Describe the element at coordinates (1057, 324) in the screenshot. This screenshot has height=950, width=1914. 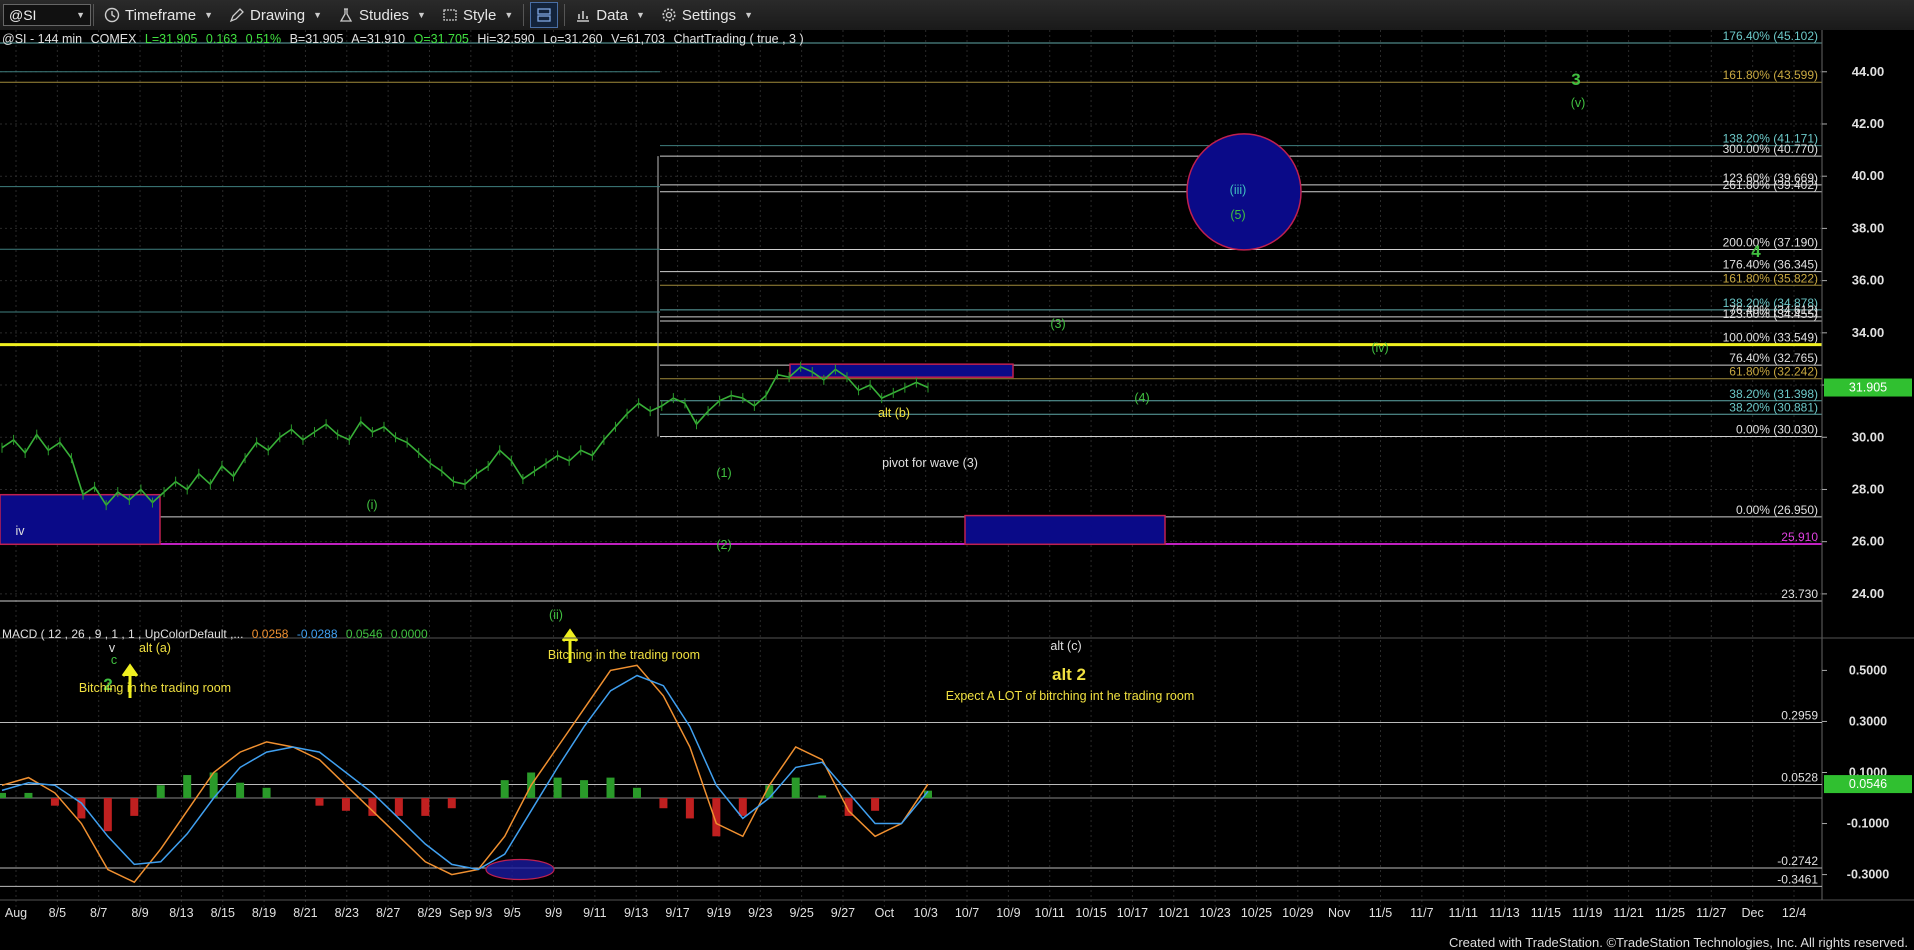
I see `wave-label: (3)` at that location.